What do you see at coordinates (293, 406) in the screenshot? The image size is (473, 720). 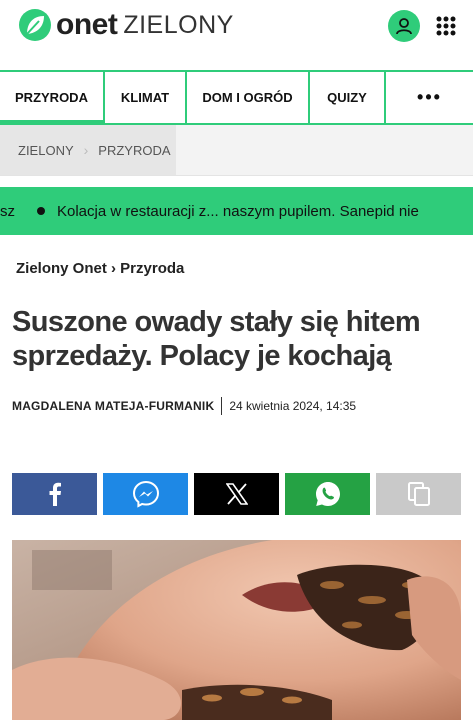 I see `publish-date: 24 kwietnia 2024, 14:35` at bounding box center [293, 406].